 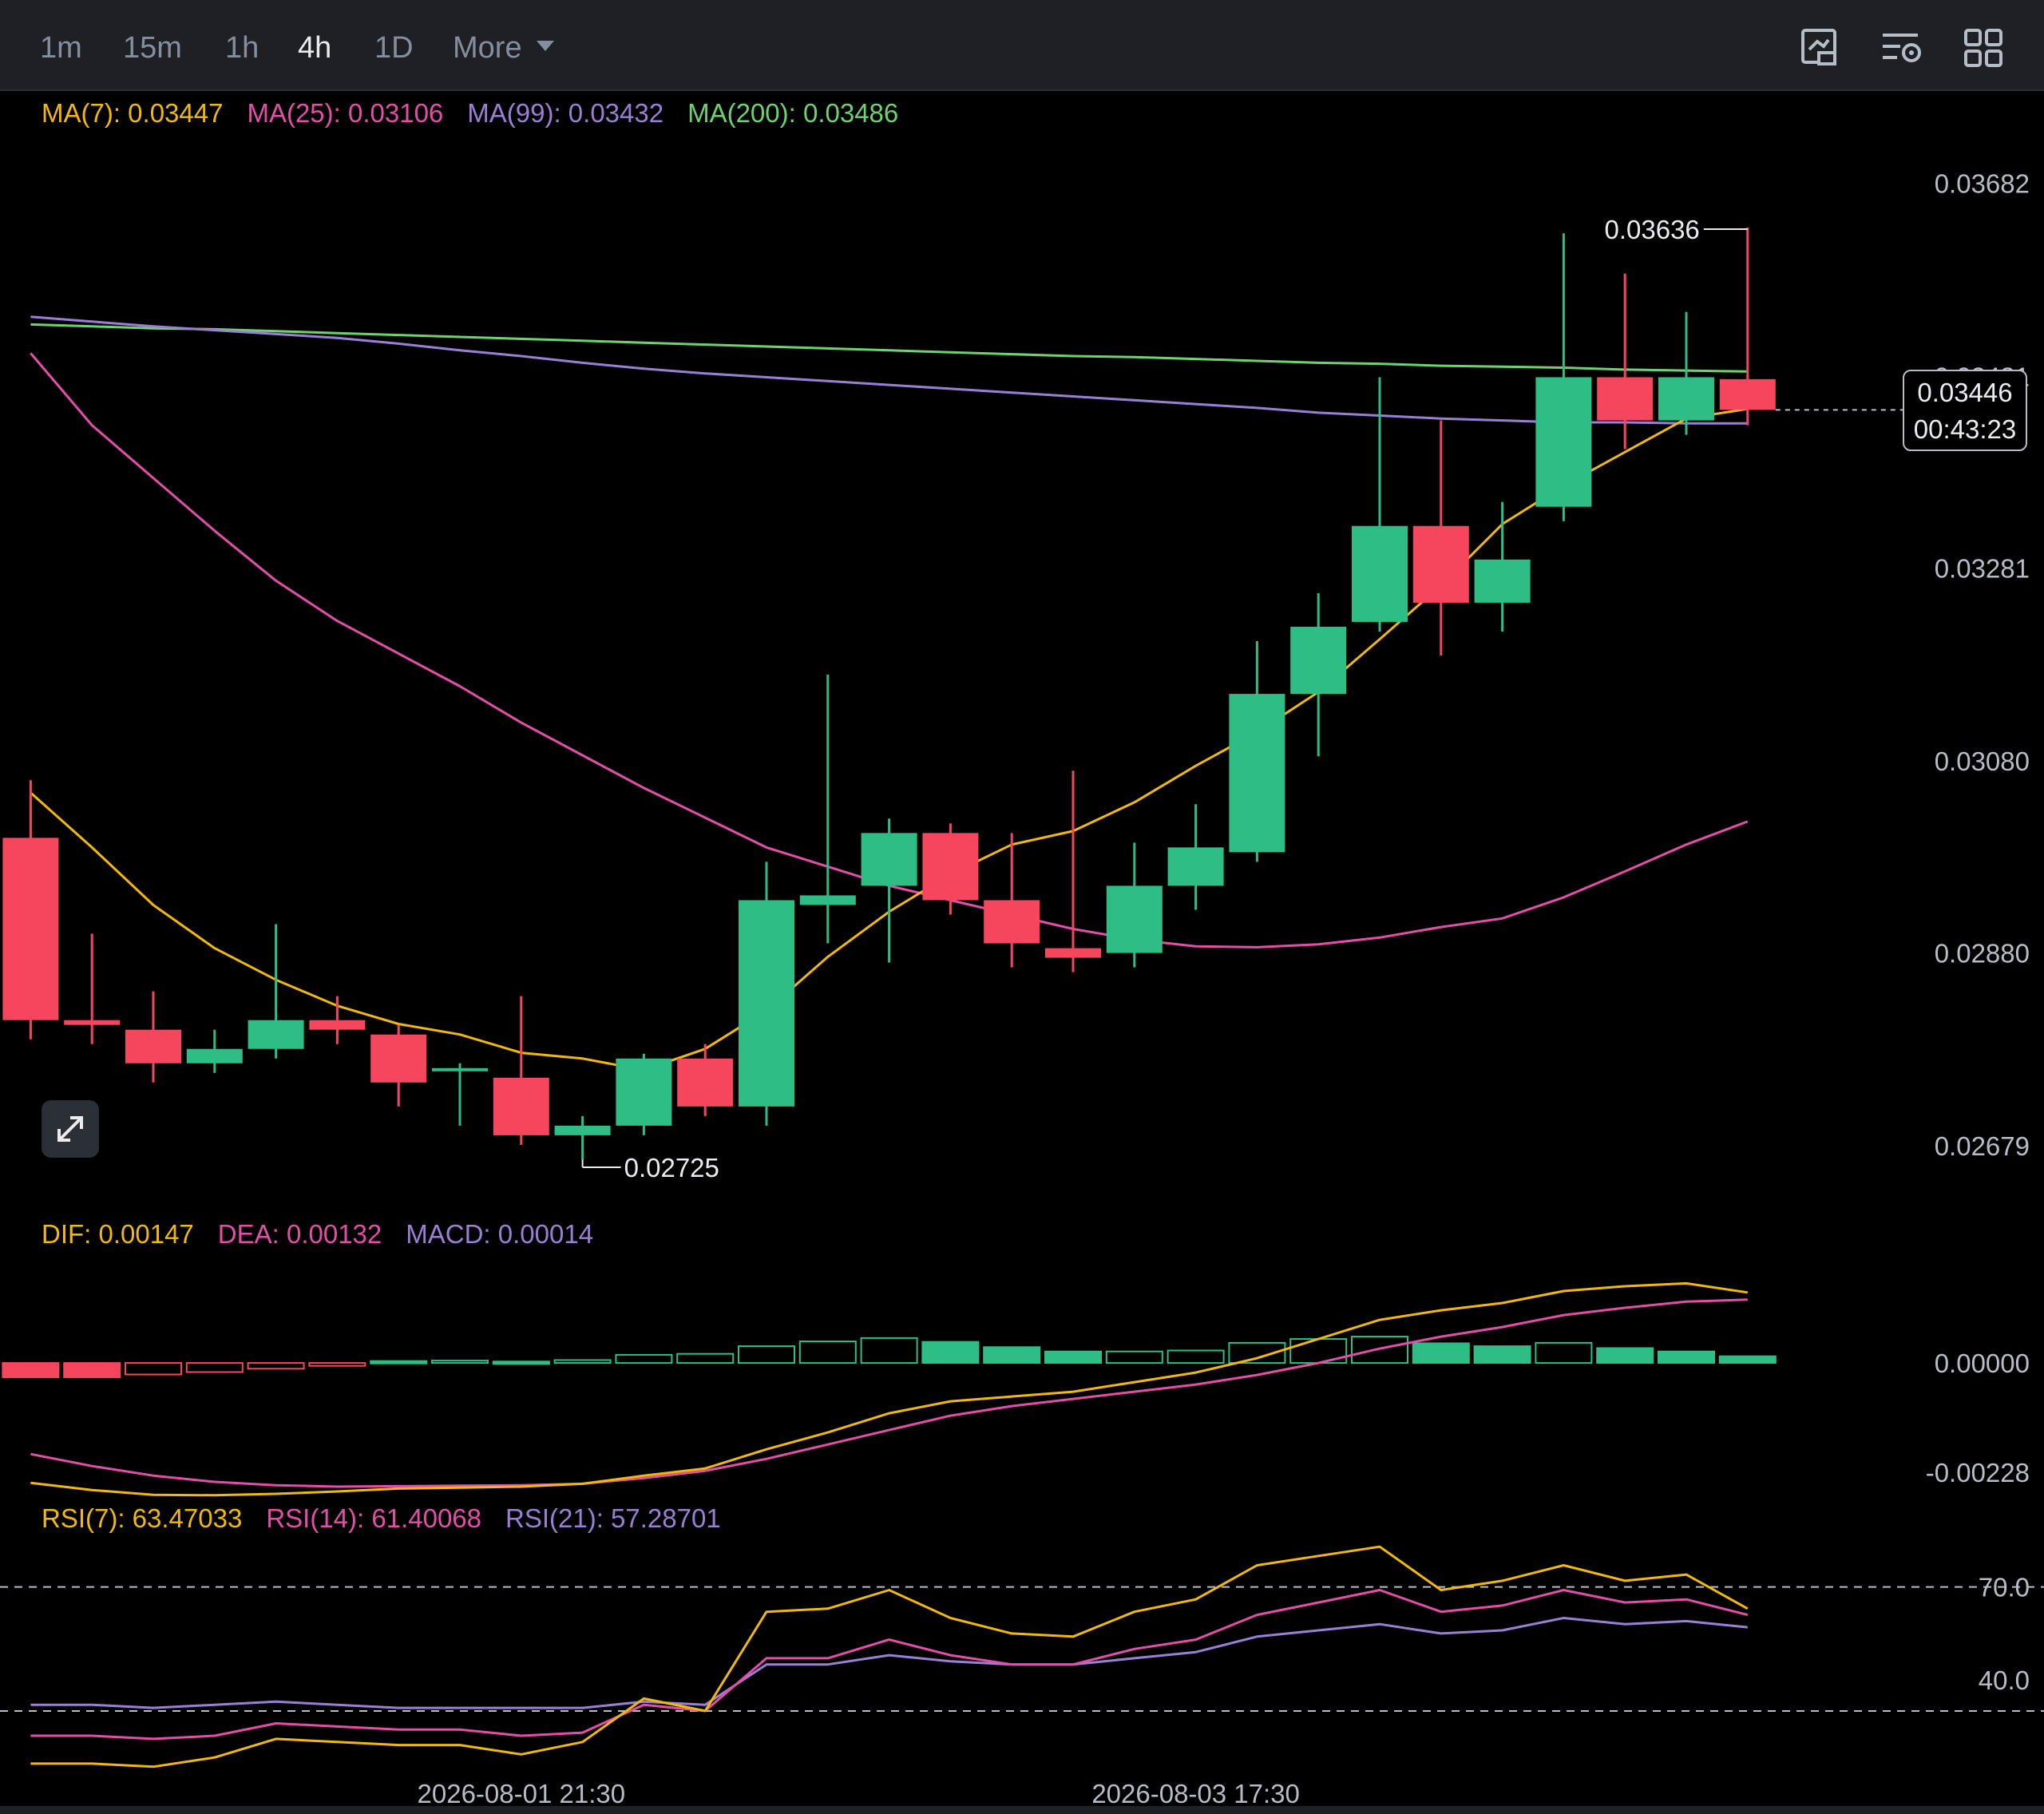 I want to click on price-tick-label: 0.03281, so click(x=1982, y=569).